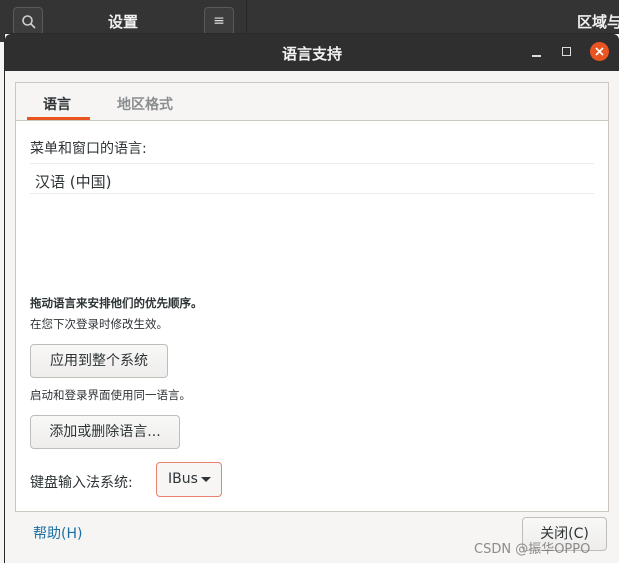  What do you see at coordinates (312, 102) in the screenshot?
I see `tab-bar: 语言 地区格式` at bounding box center [312, 102].